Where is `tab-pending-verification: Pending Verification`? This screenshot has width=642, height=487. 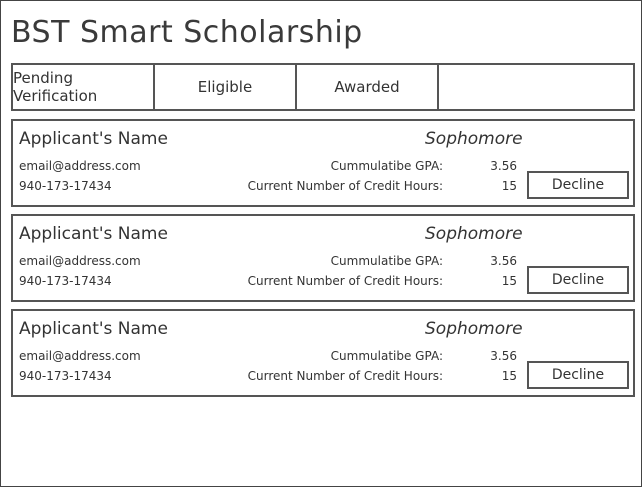 tab-pending-verification: Pending Verification is located at coordinates (84, 87).